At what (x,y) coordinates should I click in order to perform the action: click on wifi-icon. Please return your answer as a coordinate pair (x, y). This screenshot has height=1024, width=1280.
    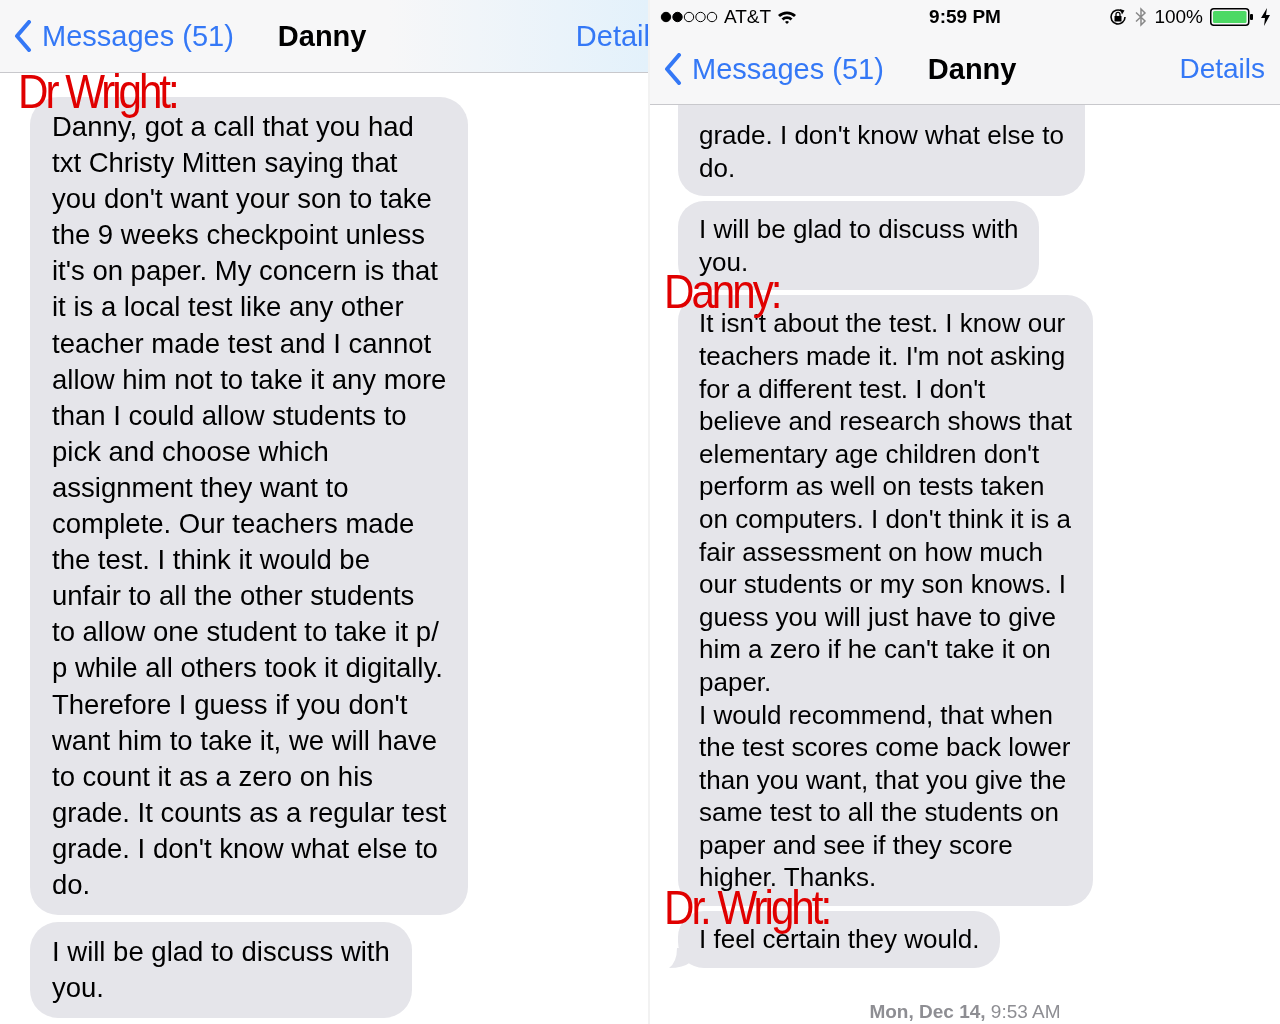
    Looking at the image, I should click on (787, 17).